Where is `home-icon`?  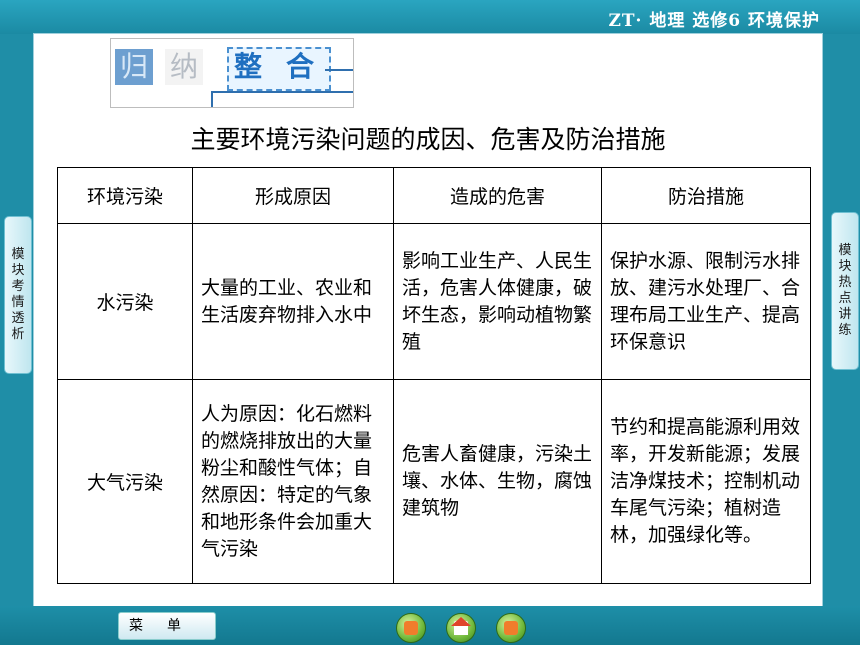
home-icon is located at coordinates (461, 628).